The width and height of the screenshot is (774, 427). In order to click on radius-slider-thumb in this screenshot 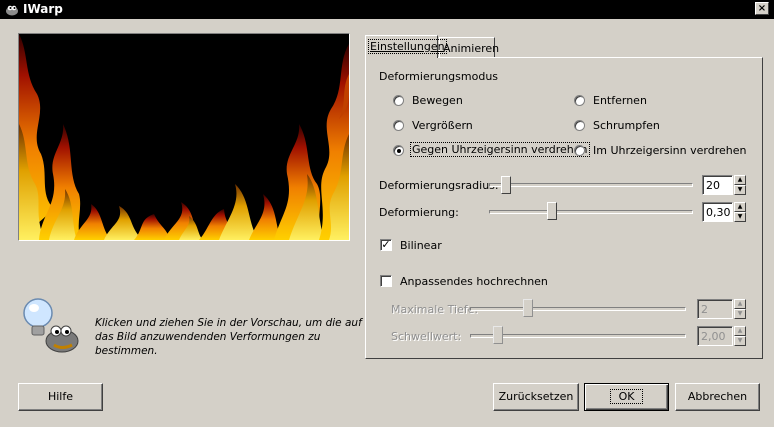, I will do `click(506, 185)`.